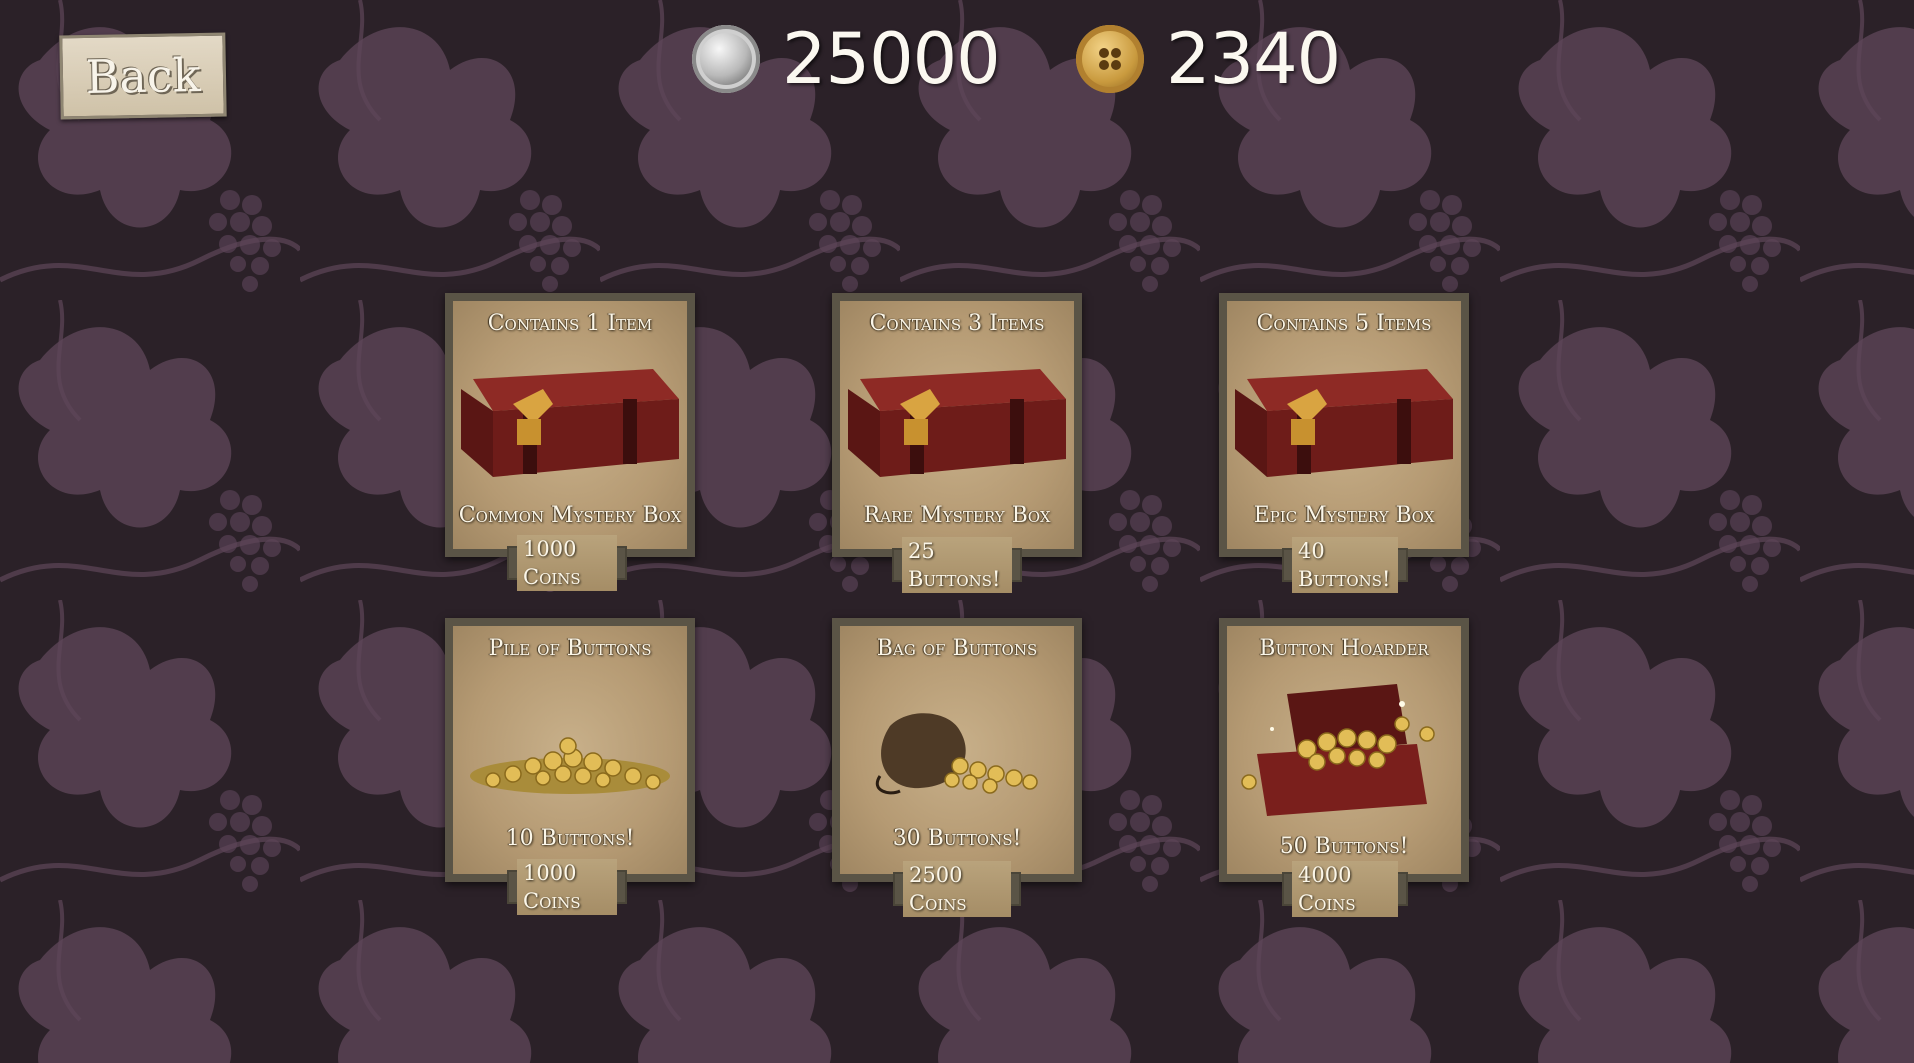  I want to click on card-name: 50 Buttons!, so click(1344, 846).